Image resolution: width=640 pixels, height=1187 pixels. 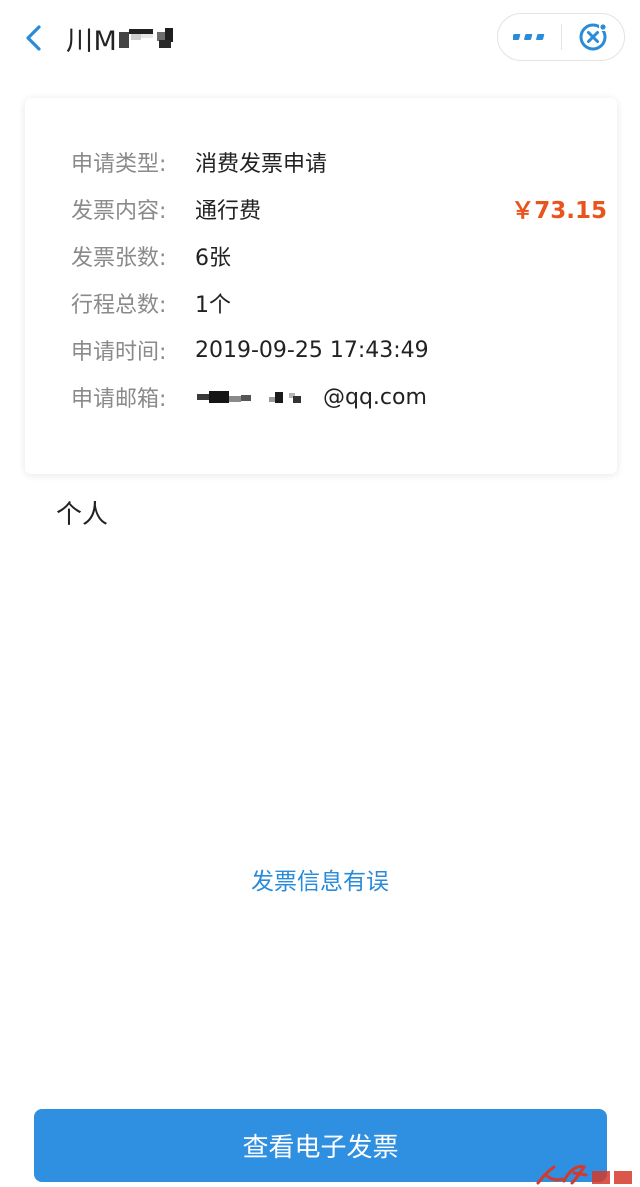 What do you see at coordinates (559, 211) in the screenshot?
I see `invoice-amount: ￥73.15` at bounding box center [559, 211].